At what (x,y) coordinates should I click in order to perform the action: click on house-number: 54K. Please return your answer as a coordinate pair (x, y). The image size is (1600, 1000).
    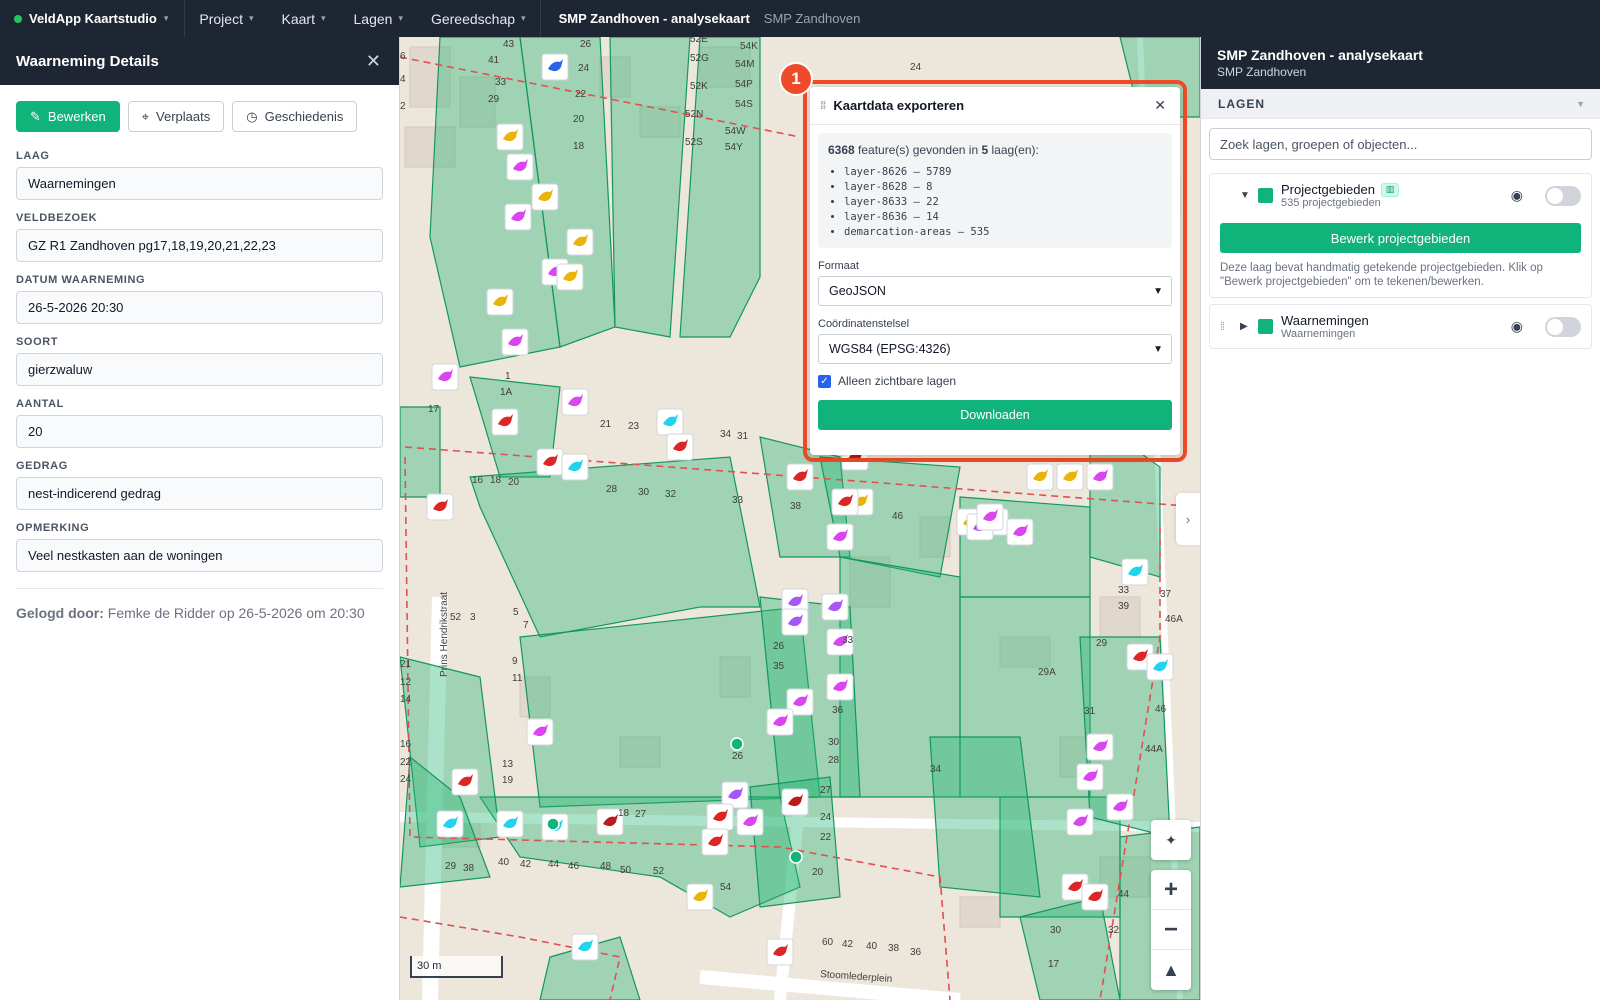
    Looking at the image, I should click on (749, 46).